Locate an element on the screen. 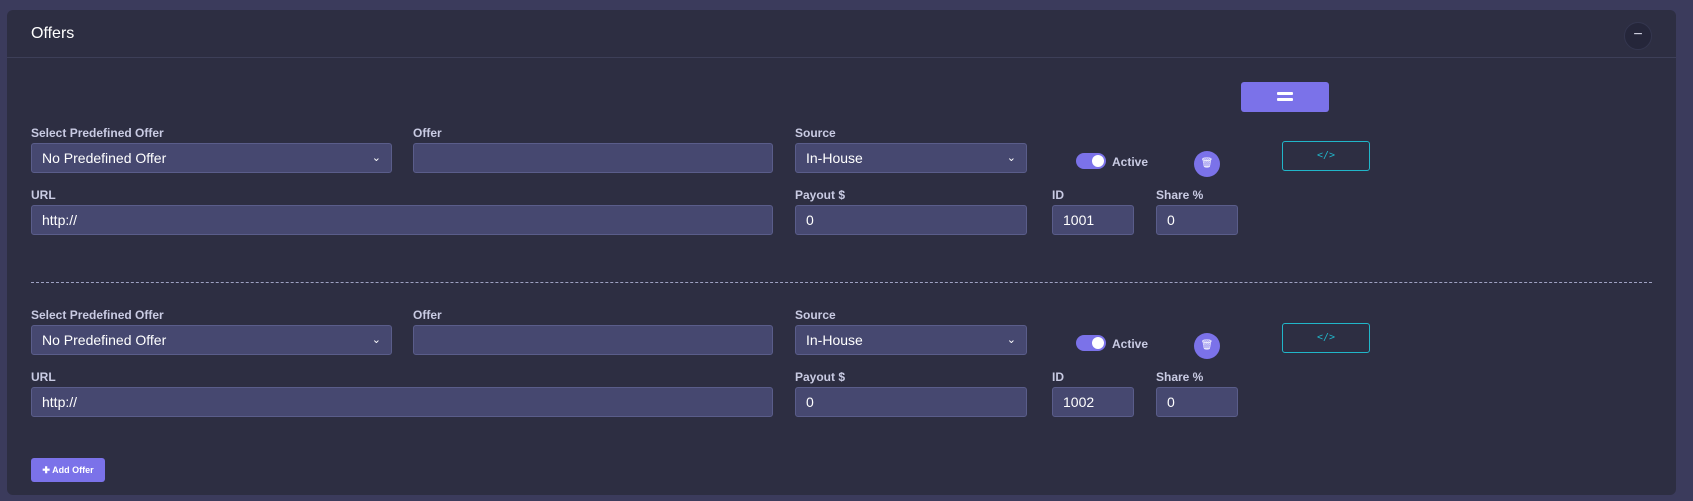 The height and width of the screenshot is (501, 1693). add-offer-button: ✚ Add Offer is located at coordinates (68, 470).